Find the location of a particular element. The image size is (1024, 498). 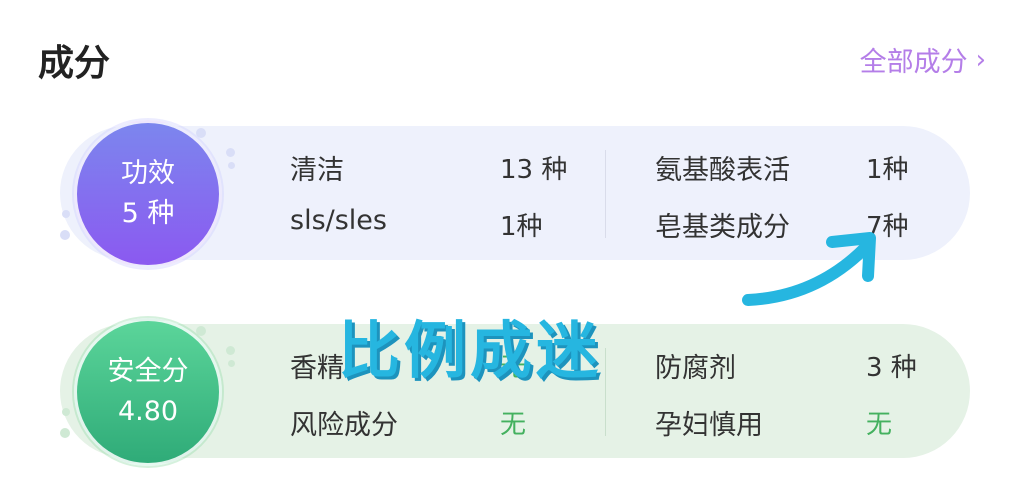

ingredient-name: 氨基酸表活 is located at coordinates (722, 170).